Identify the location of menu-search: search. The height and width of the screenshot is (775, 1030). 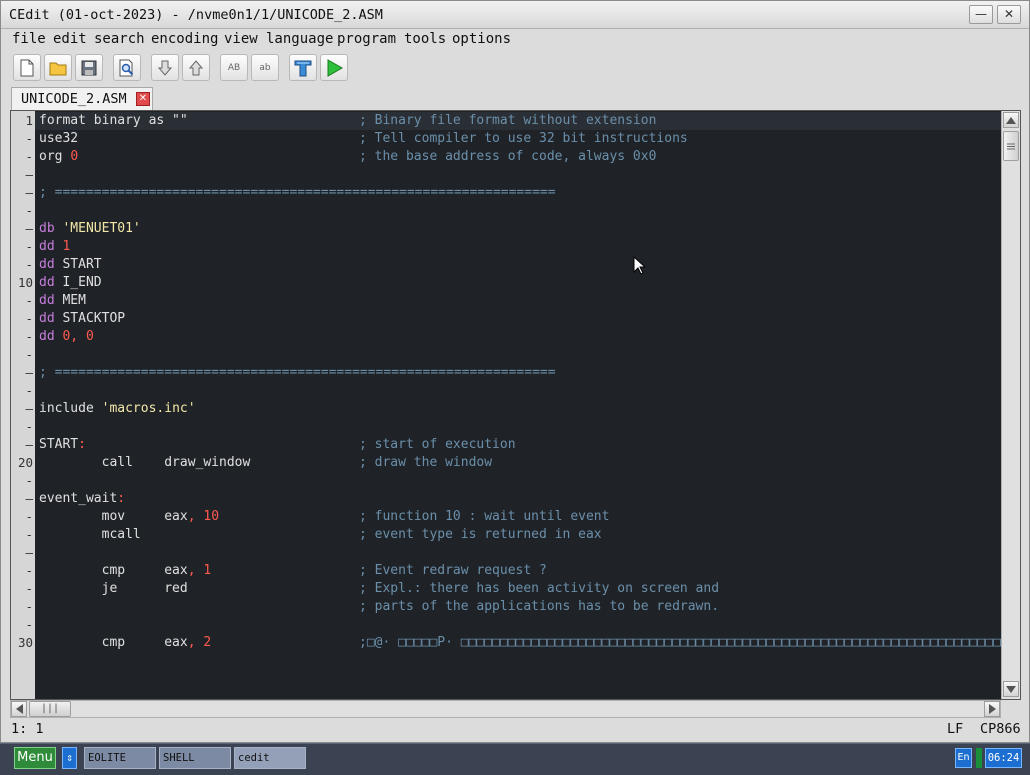
(119, 39).